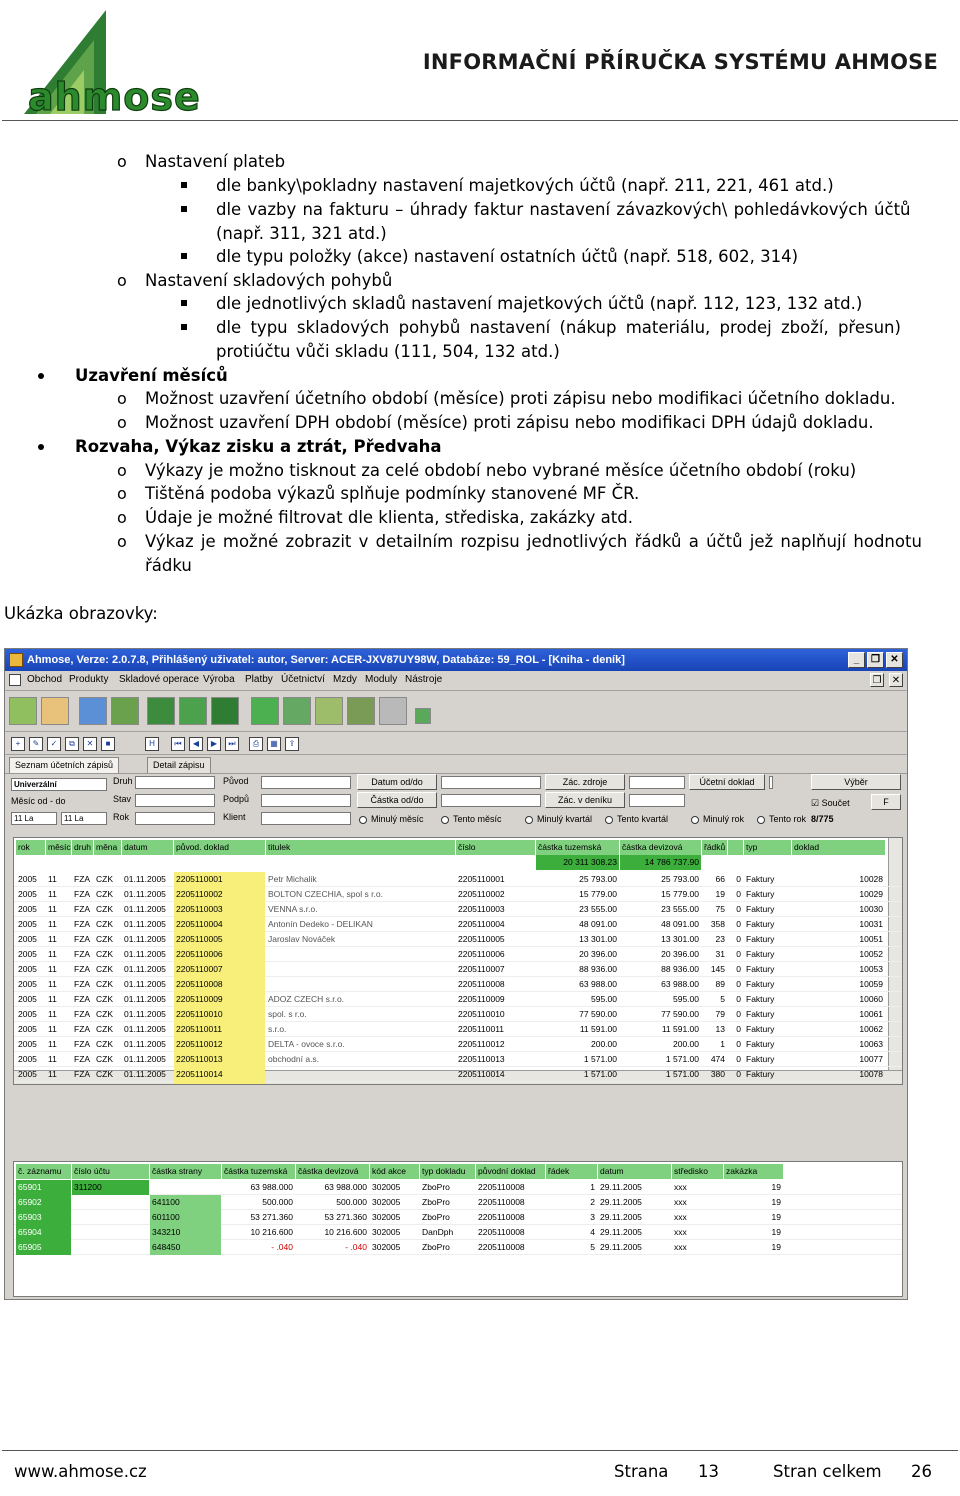 The image size is (960, 1496). Describe the element at coordinates (122, 541) in the screenshot. I see `list-marker-o: o` at that location.